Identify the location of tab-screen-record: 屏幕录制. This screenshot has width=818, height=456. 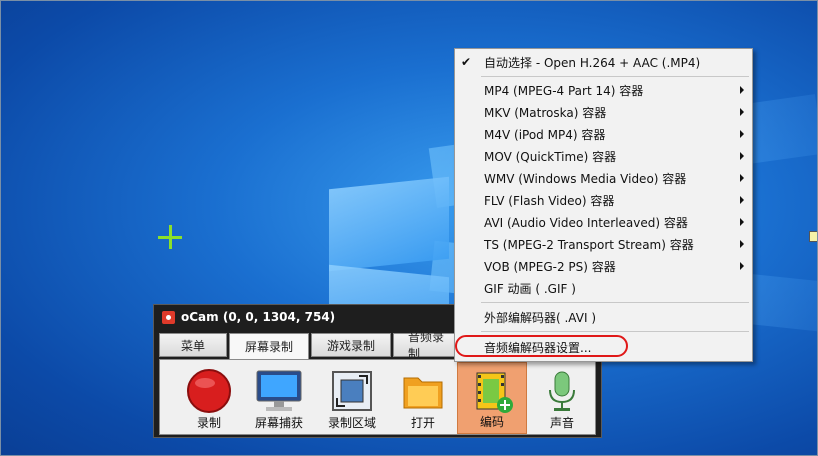
(269, 346).